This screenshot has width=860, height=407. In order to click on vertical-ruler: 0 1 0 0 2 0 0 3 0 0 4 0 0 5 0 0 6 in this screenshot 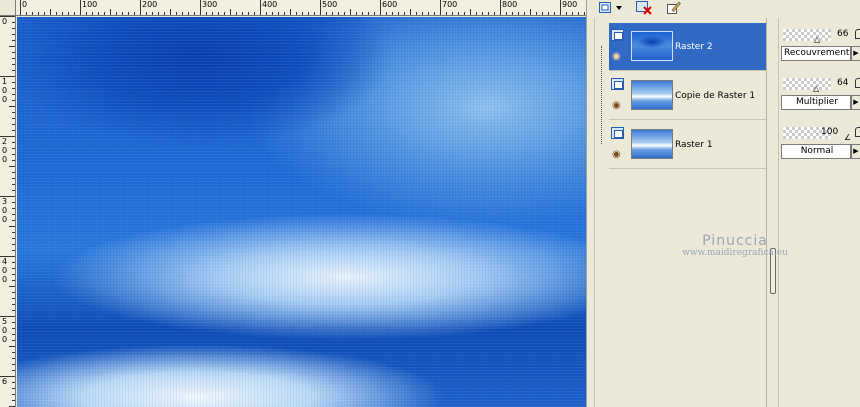, I will do `click(8, 211)`.